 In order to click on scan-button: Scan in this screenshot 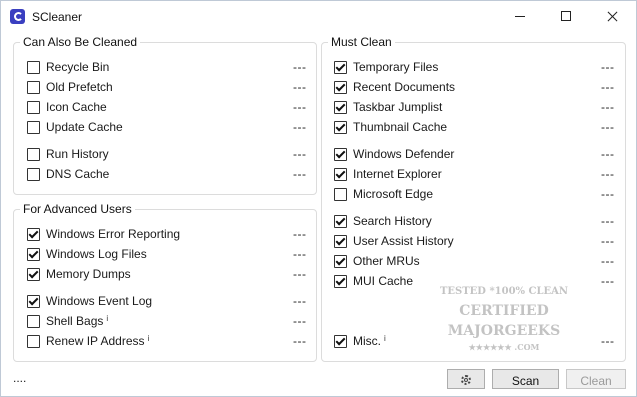, I will do `click(525, 379)`.